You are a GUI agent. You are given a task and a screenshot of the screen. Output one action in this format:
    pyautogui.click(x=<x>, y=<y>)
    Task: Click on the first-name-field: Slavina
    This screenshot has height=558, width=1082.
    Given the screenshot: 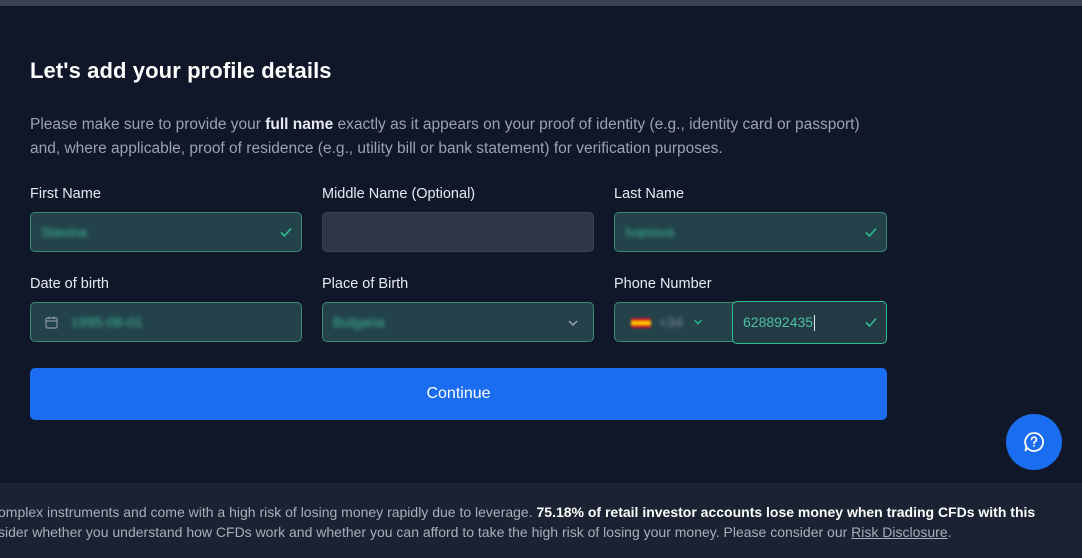 What is the action you would take?
    pyautogui.click(x=166, y=232)
    